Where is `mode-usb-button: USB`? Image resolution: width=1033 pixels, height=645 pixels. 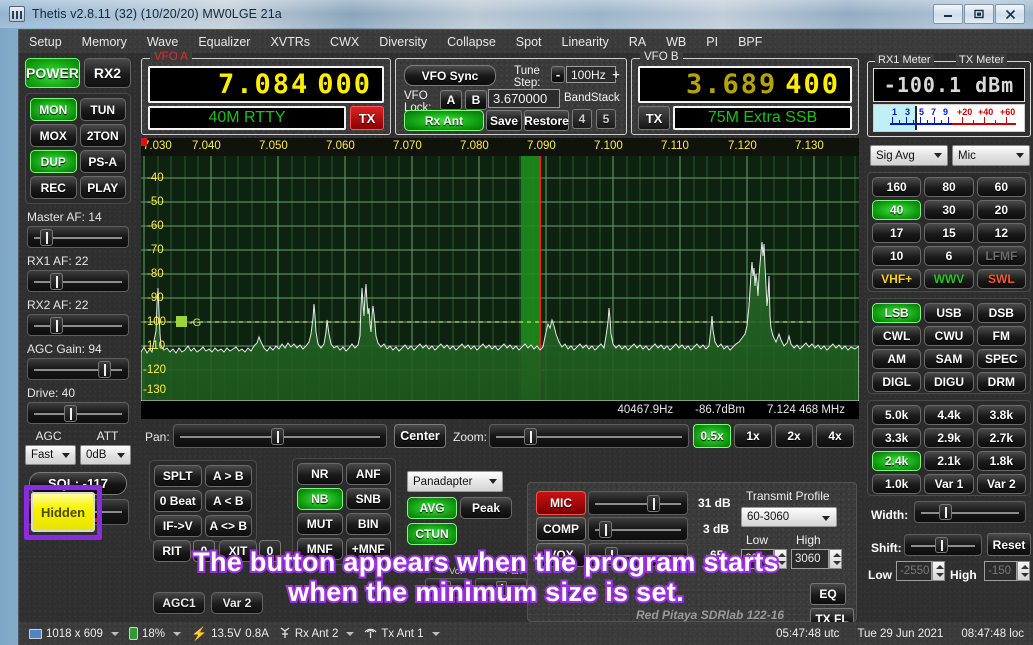
mode-usb-button: USB is located at coordinates (949, 313).